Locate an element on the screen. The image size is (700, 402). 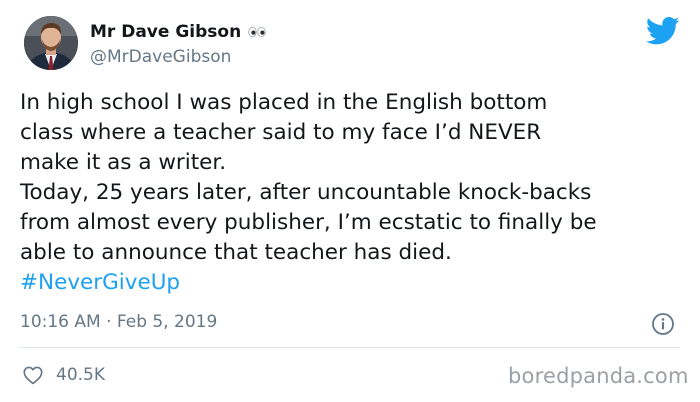
divider is located at coordinates (350, 347).